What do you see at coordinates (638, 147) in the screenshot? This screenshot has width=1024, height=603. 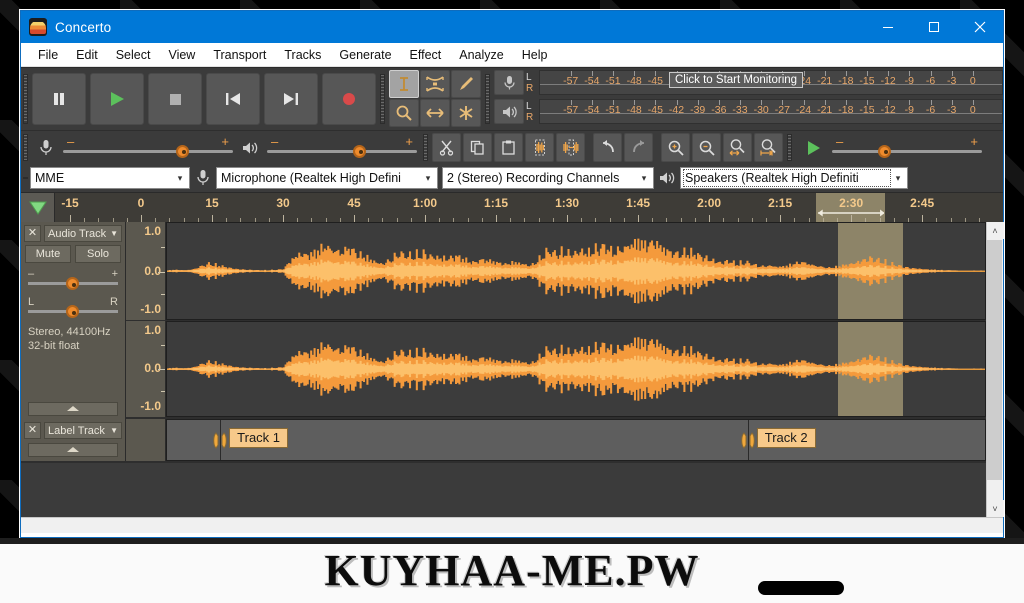 I see `redo-button` at bounding box center [638, 147].